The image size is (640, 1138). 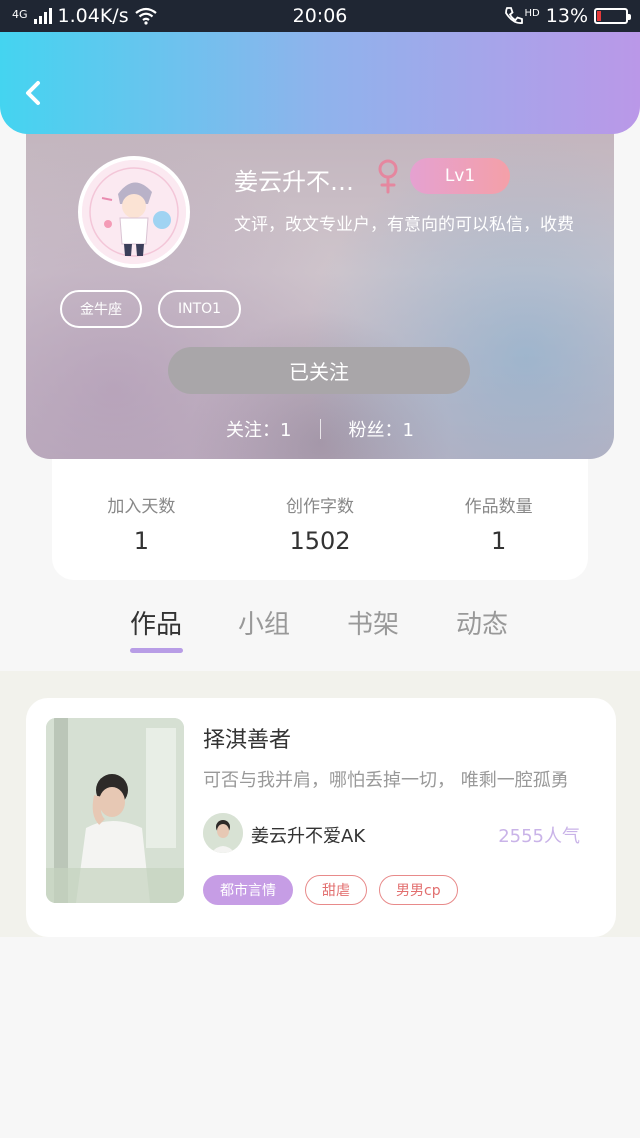 I want to click on hd-label: HD, so click(x=532, y=13).